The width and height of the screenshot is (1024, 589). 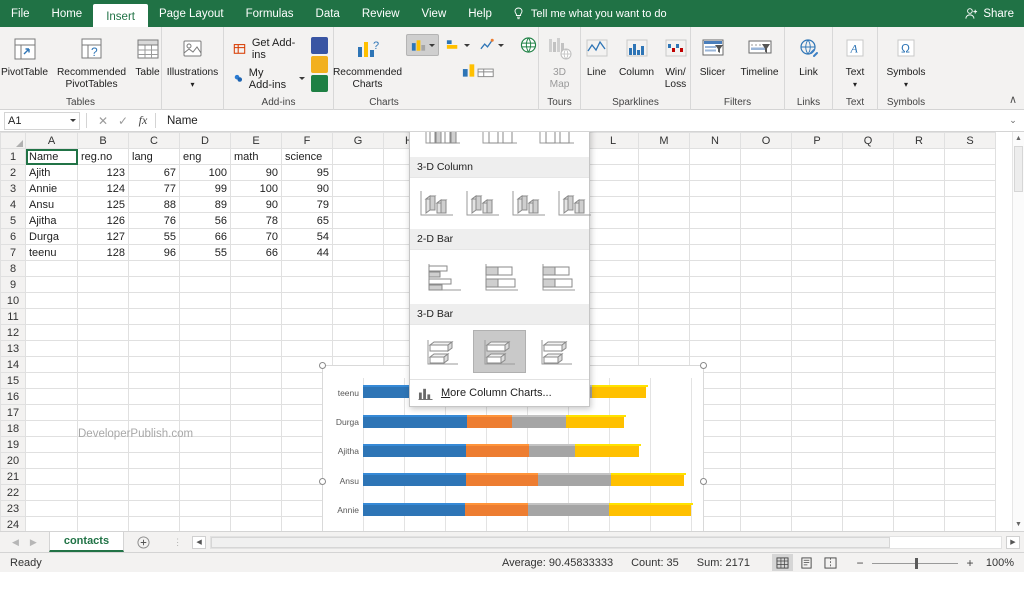 What do you see at coordinates (358, 236) in the screenshot?
I see `cell-G6` at bounding box center [358, 236].